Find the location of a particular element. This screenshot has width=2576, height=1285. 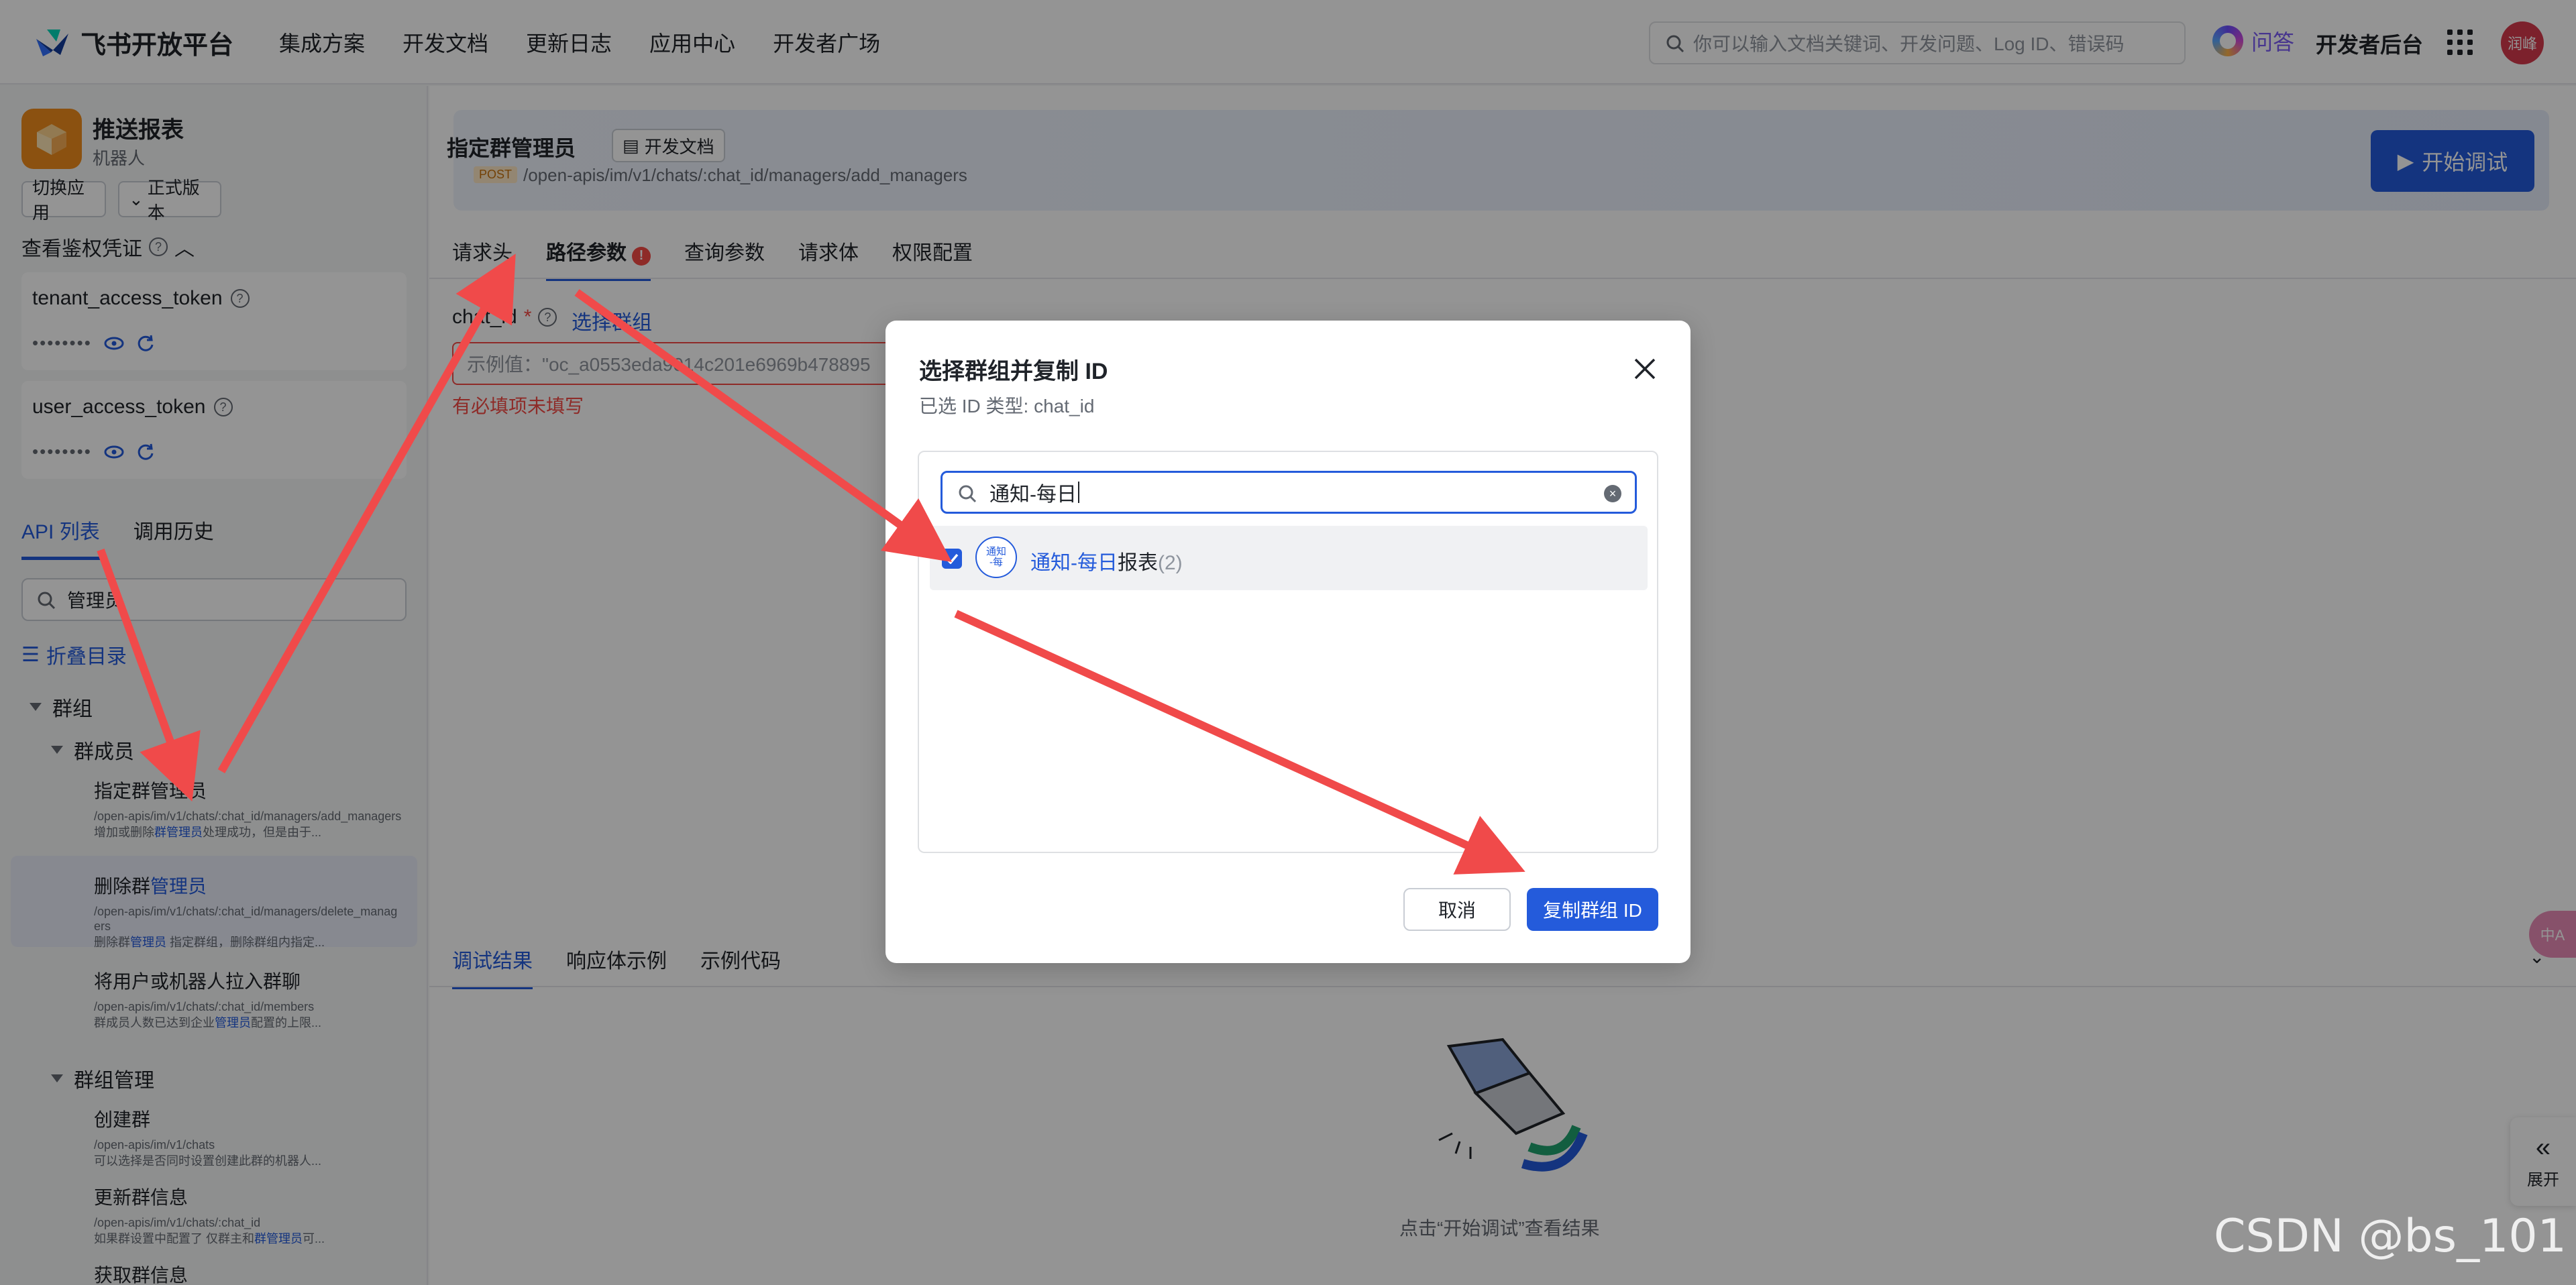

watermark: CSDN @bs_101 is located at coordinates (2390, 1236).